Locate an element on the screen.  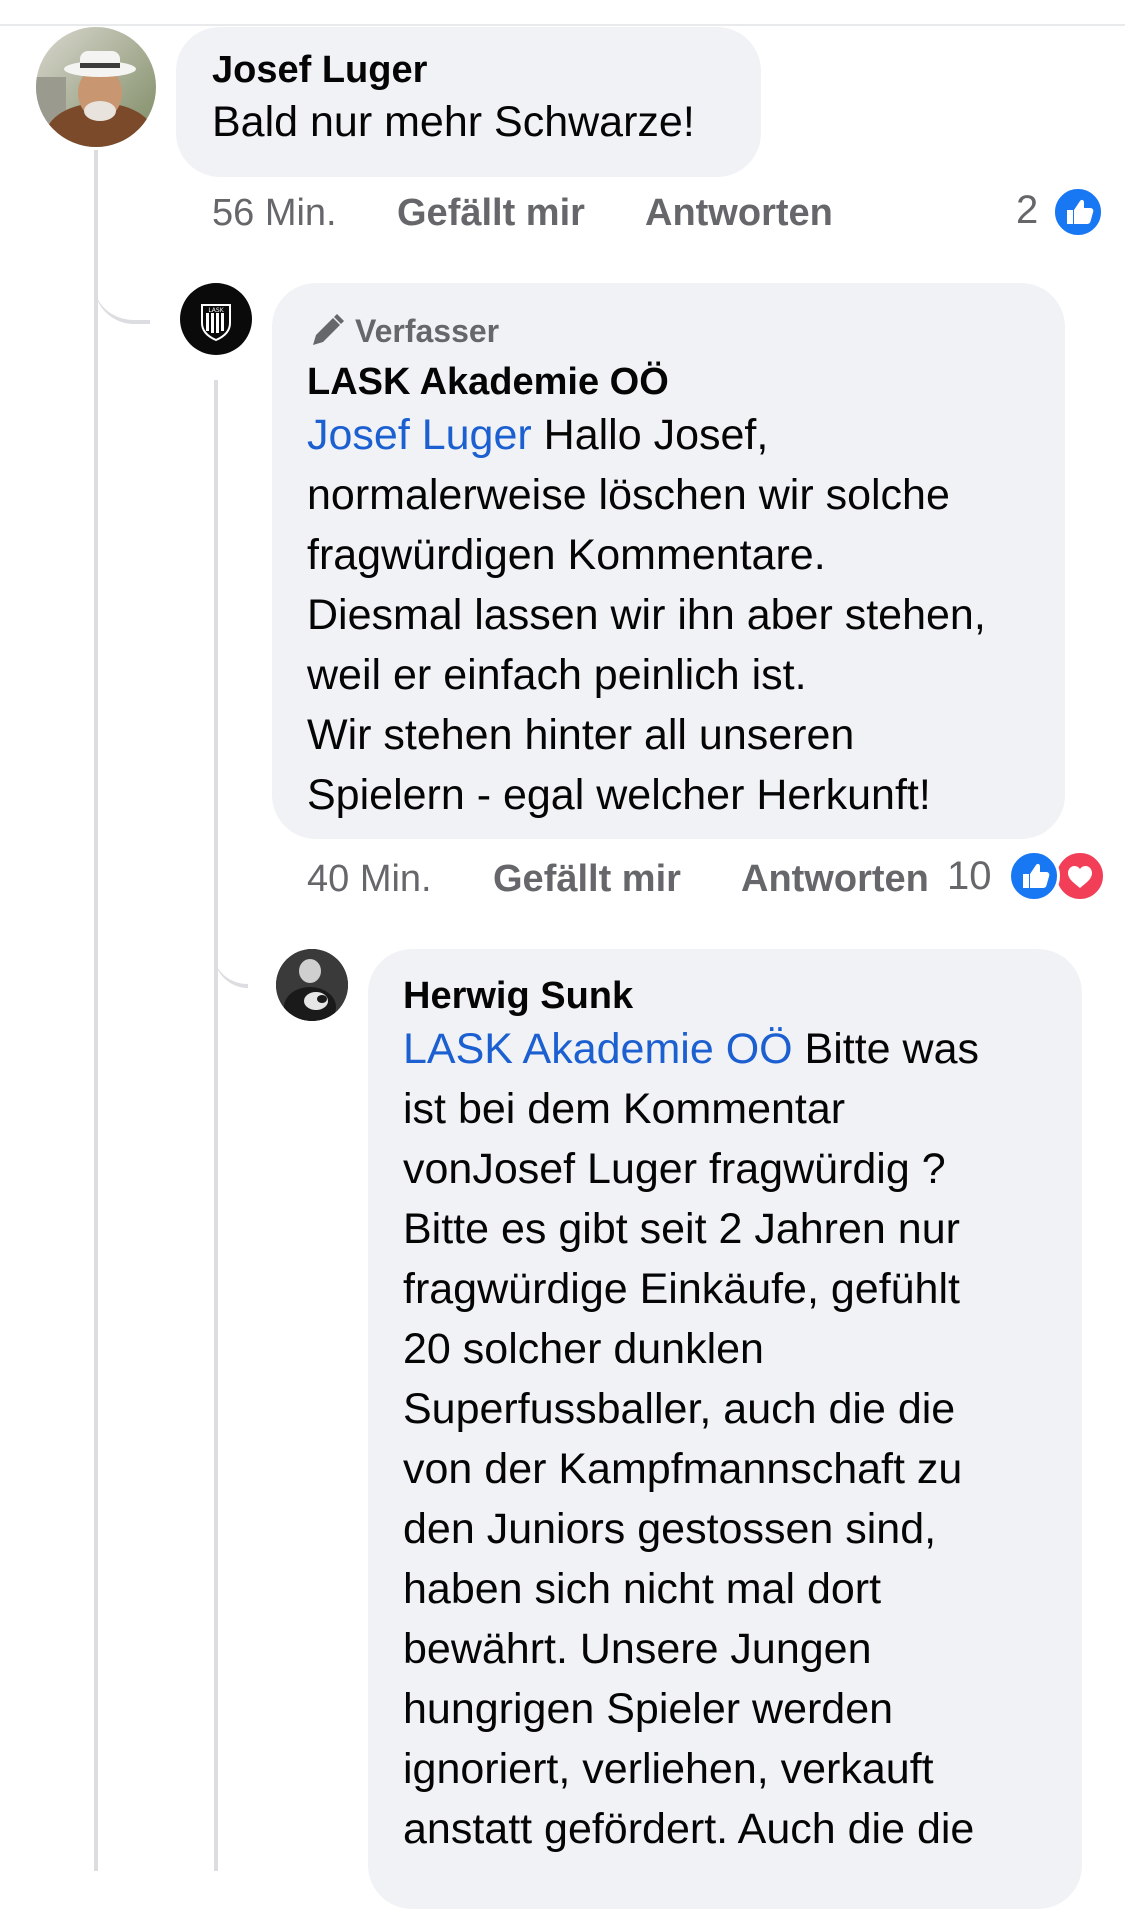
reaction-count: 10 is located at coordinates (969, 876).